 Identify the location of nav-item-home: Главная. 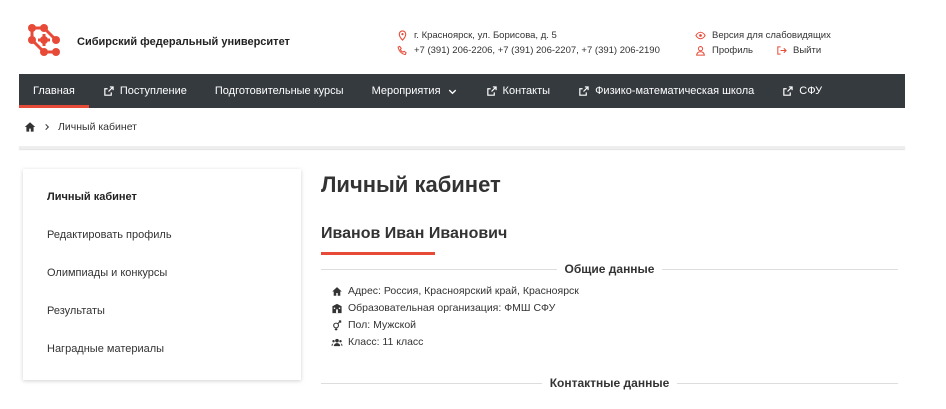
(54, 91).